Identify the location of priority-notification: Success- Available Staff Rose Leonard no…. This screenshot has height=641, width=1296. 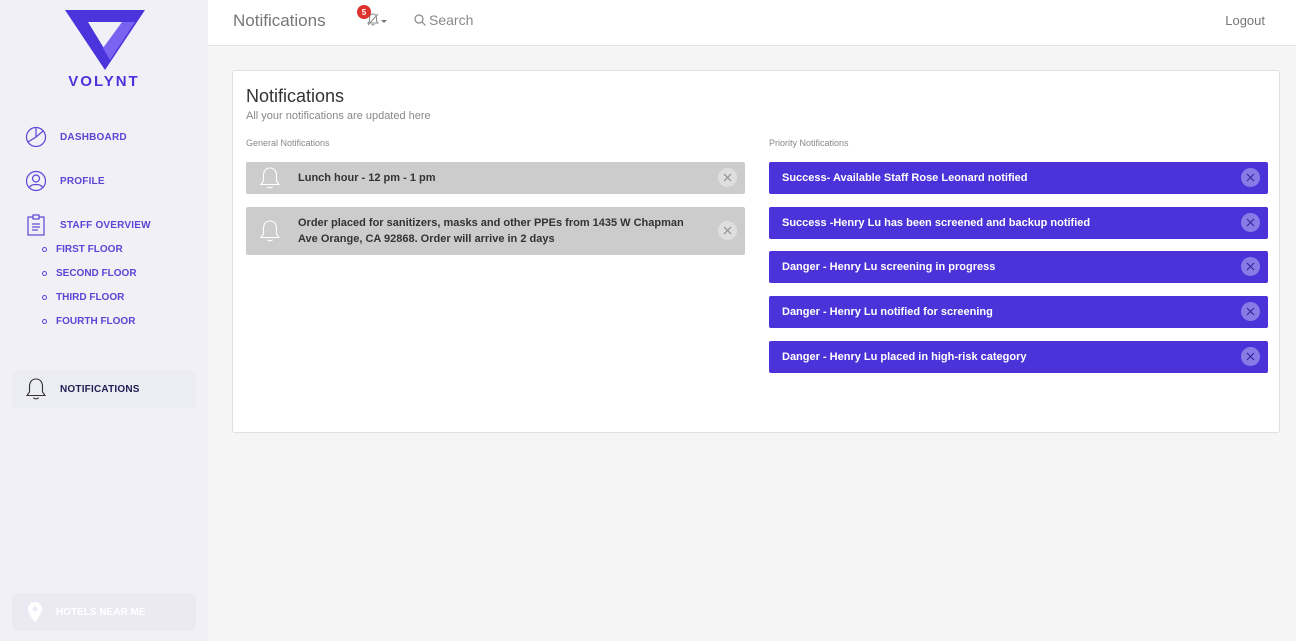
(1018, 178).